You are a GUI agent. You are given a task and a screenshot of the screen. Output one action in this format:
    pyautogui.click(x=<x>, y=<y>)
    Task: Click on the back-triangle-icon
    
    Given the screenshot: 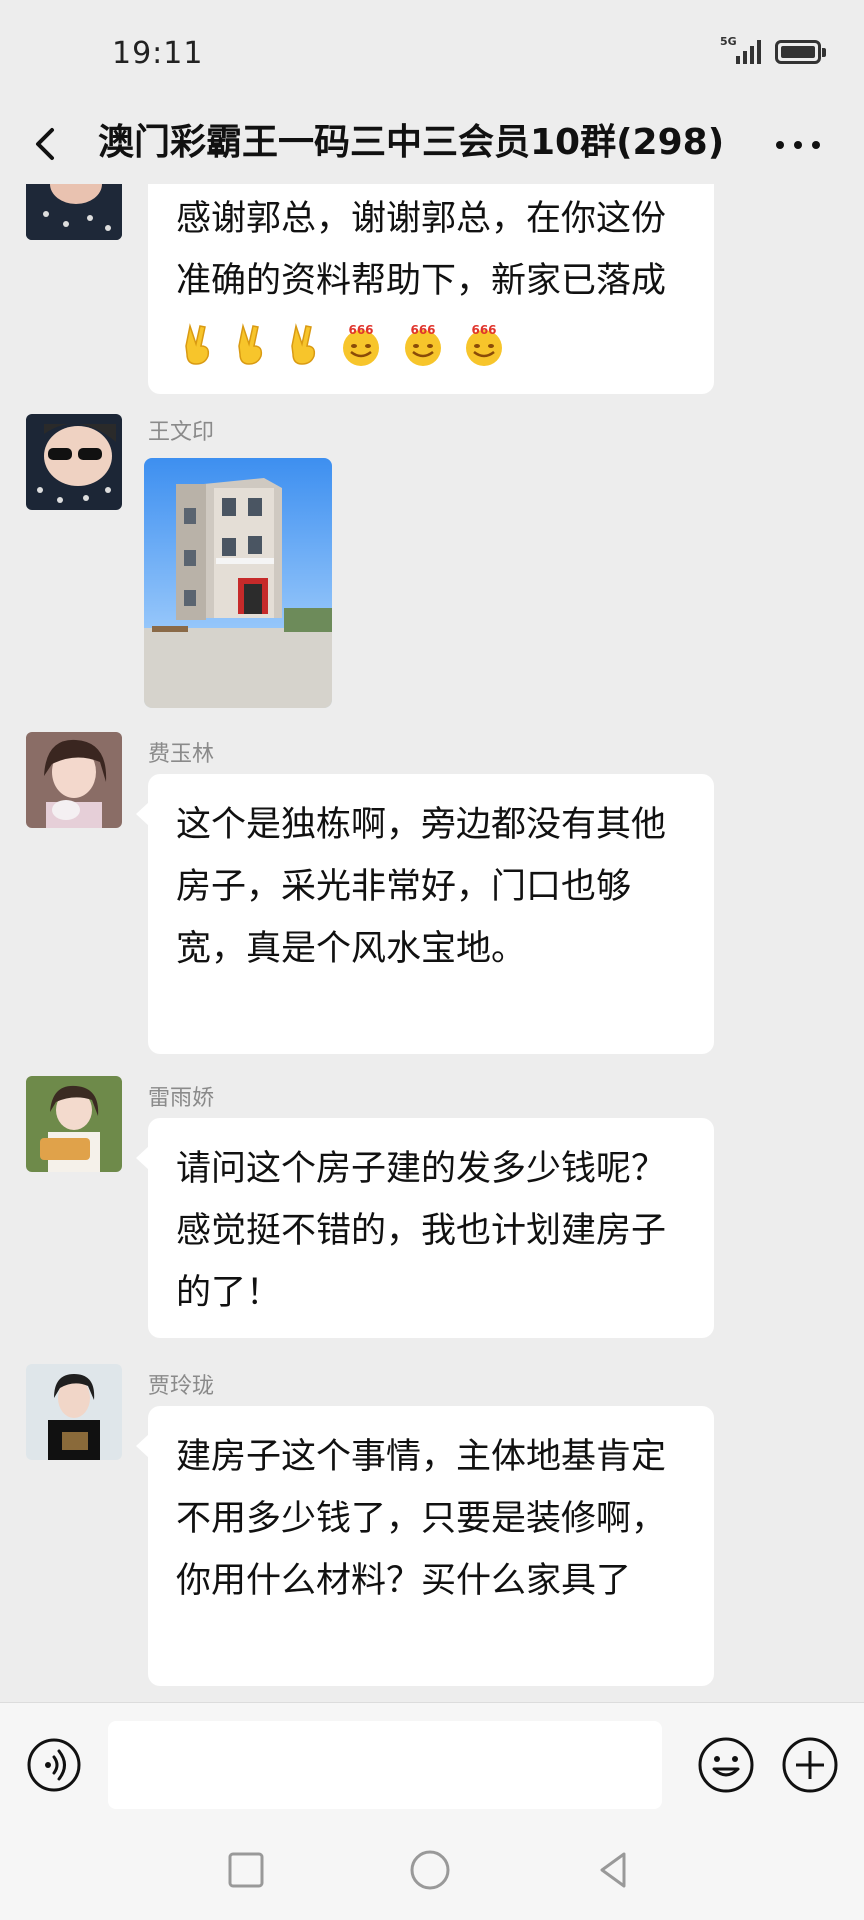 What is the action you would take?
    pyautogui.click(x=614, y=1870)
    